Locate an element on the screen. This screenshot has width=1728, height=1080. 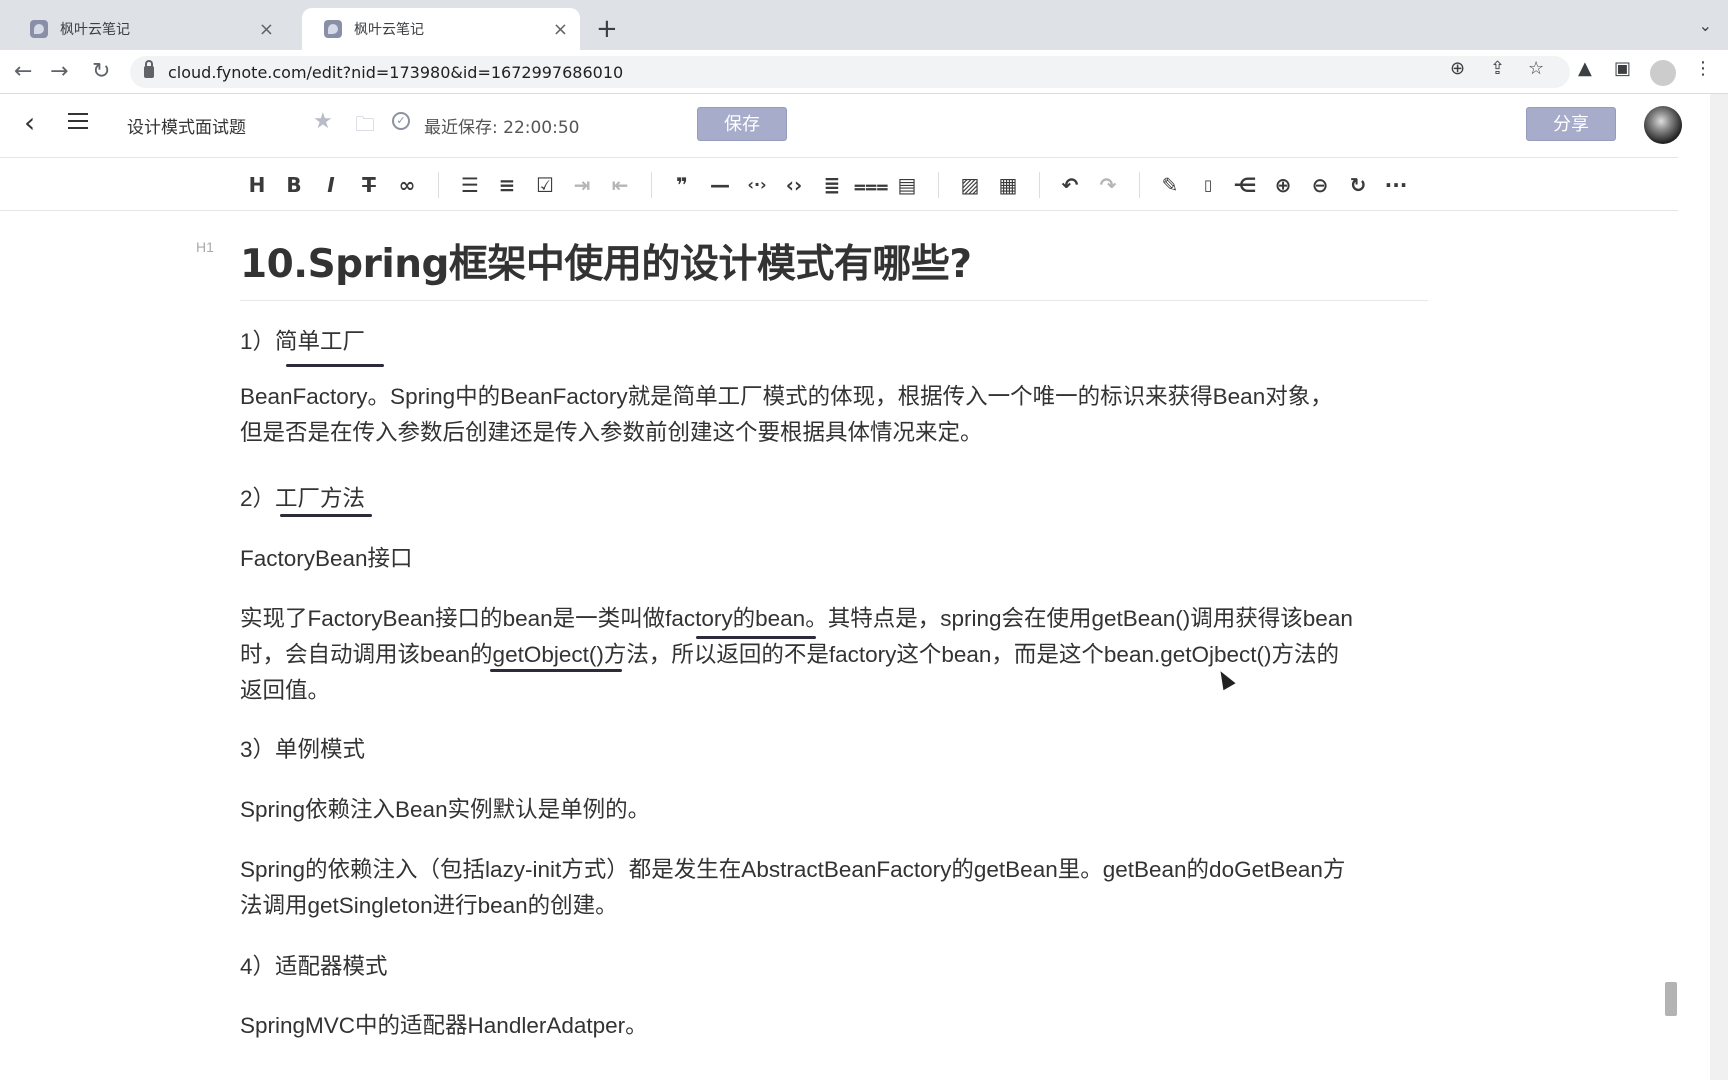
outdent-icon: ⇤ is located at coordinates (620, 185).